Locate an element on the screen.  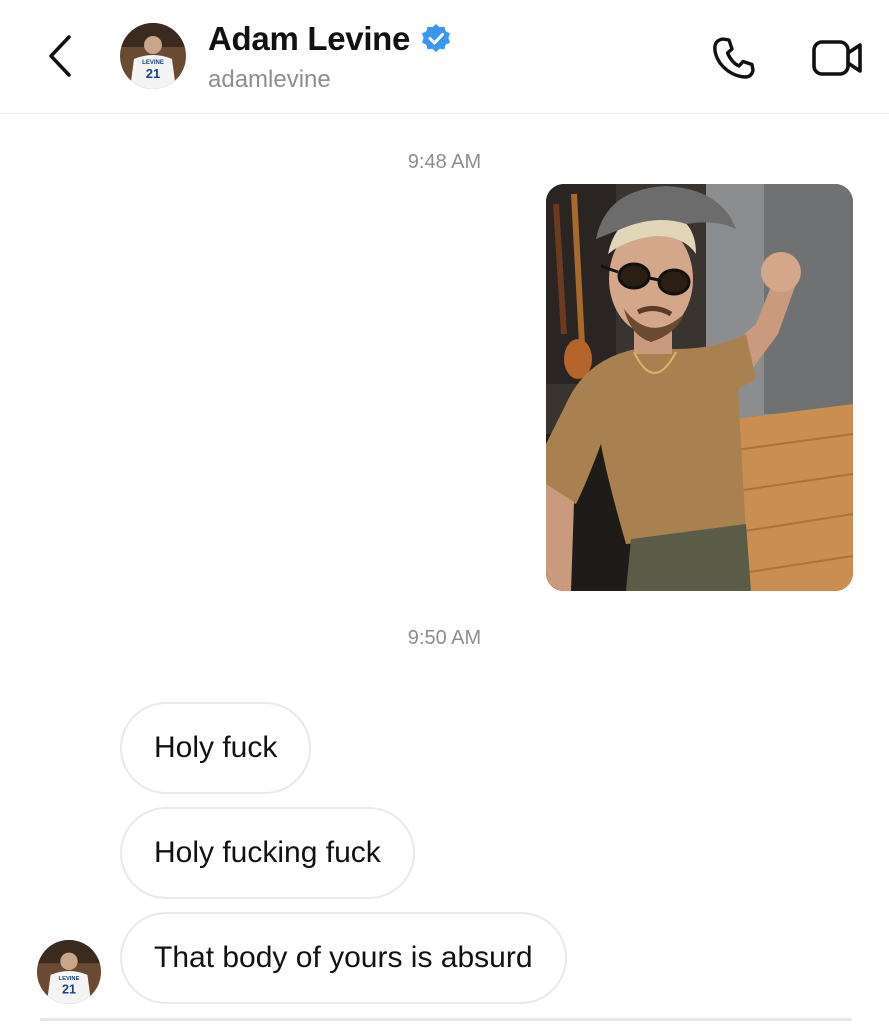
phone-icon is located at coordinates (734, 58).